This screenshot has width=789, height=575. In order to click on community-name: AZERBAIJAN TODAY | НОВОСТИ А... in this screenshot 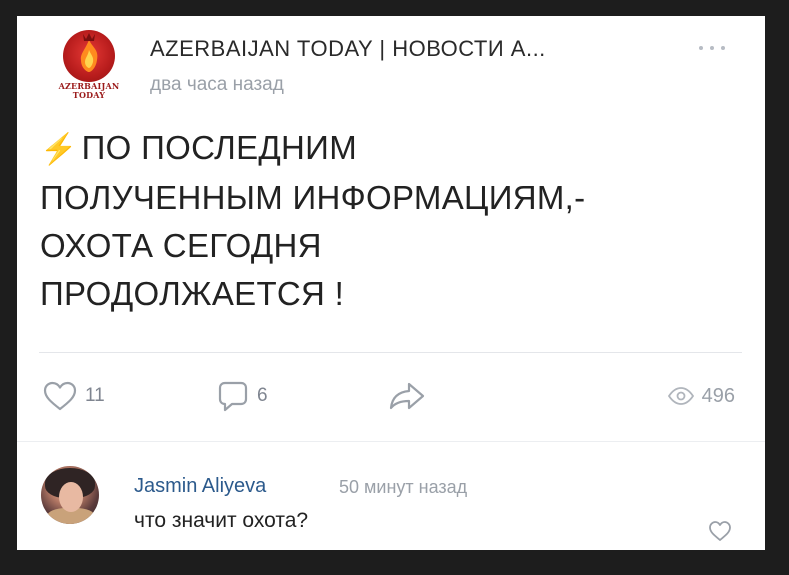, I will do `click(348, 49)`.